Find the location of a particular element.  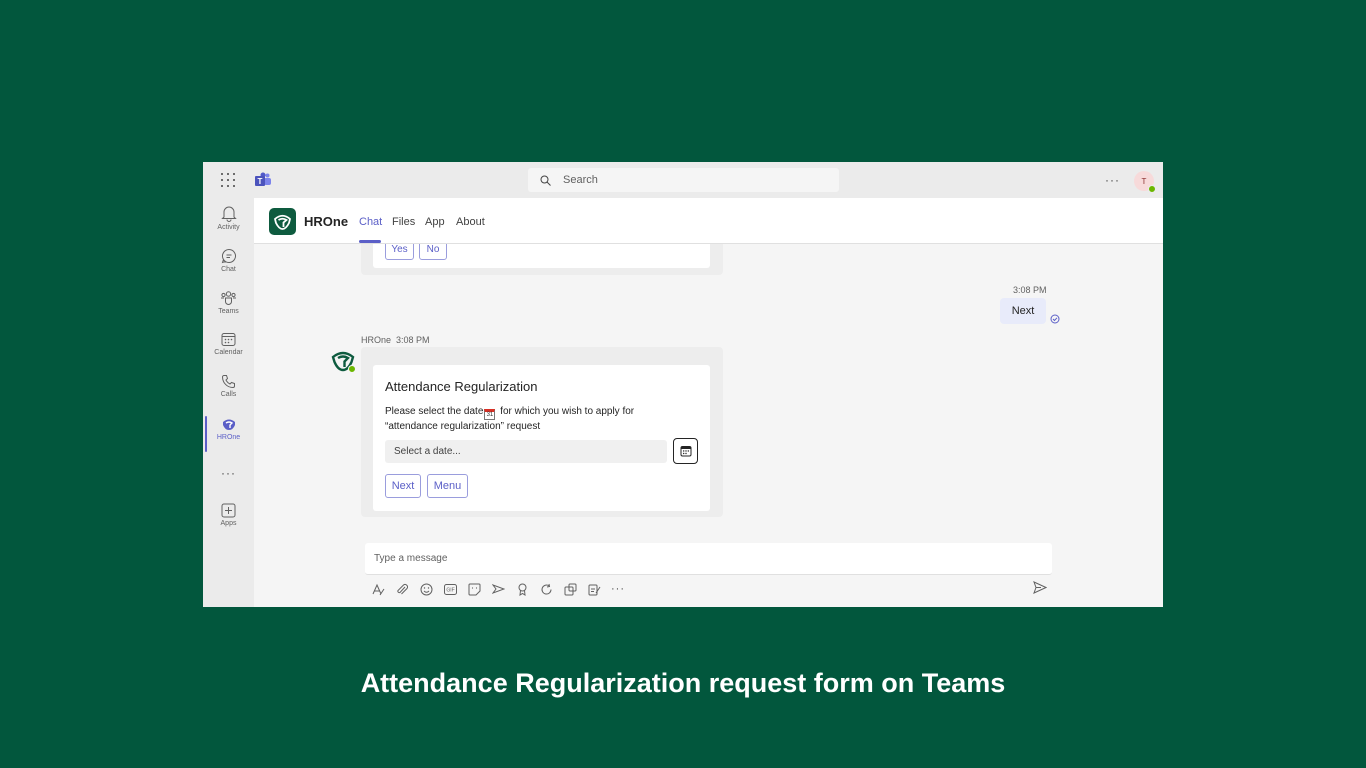

menu-button: Menu is located at coordinates (447, 486).